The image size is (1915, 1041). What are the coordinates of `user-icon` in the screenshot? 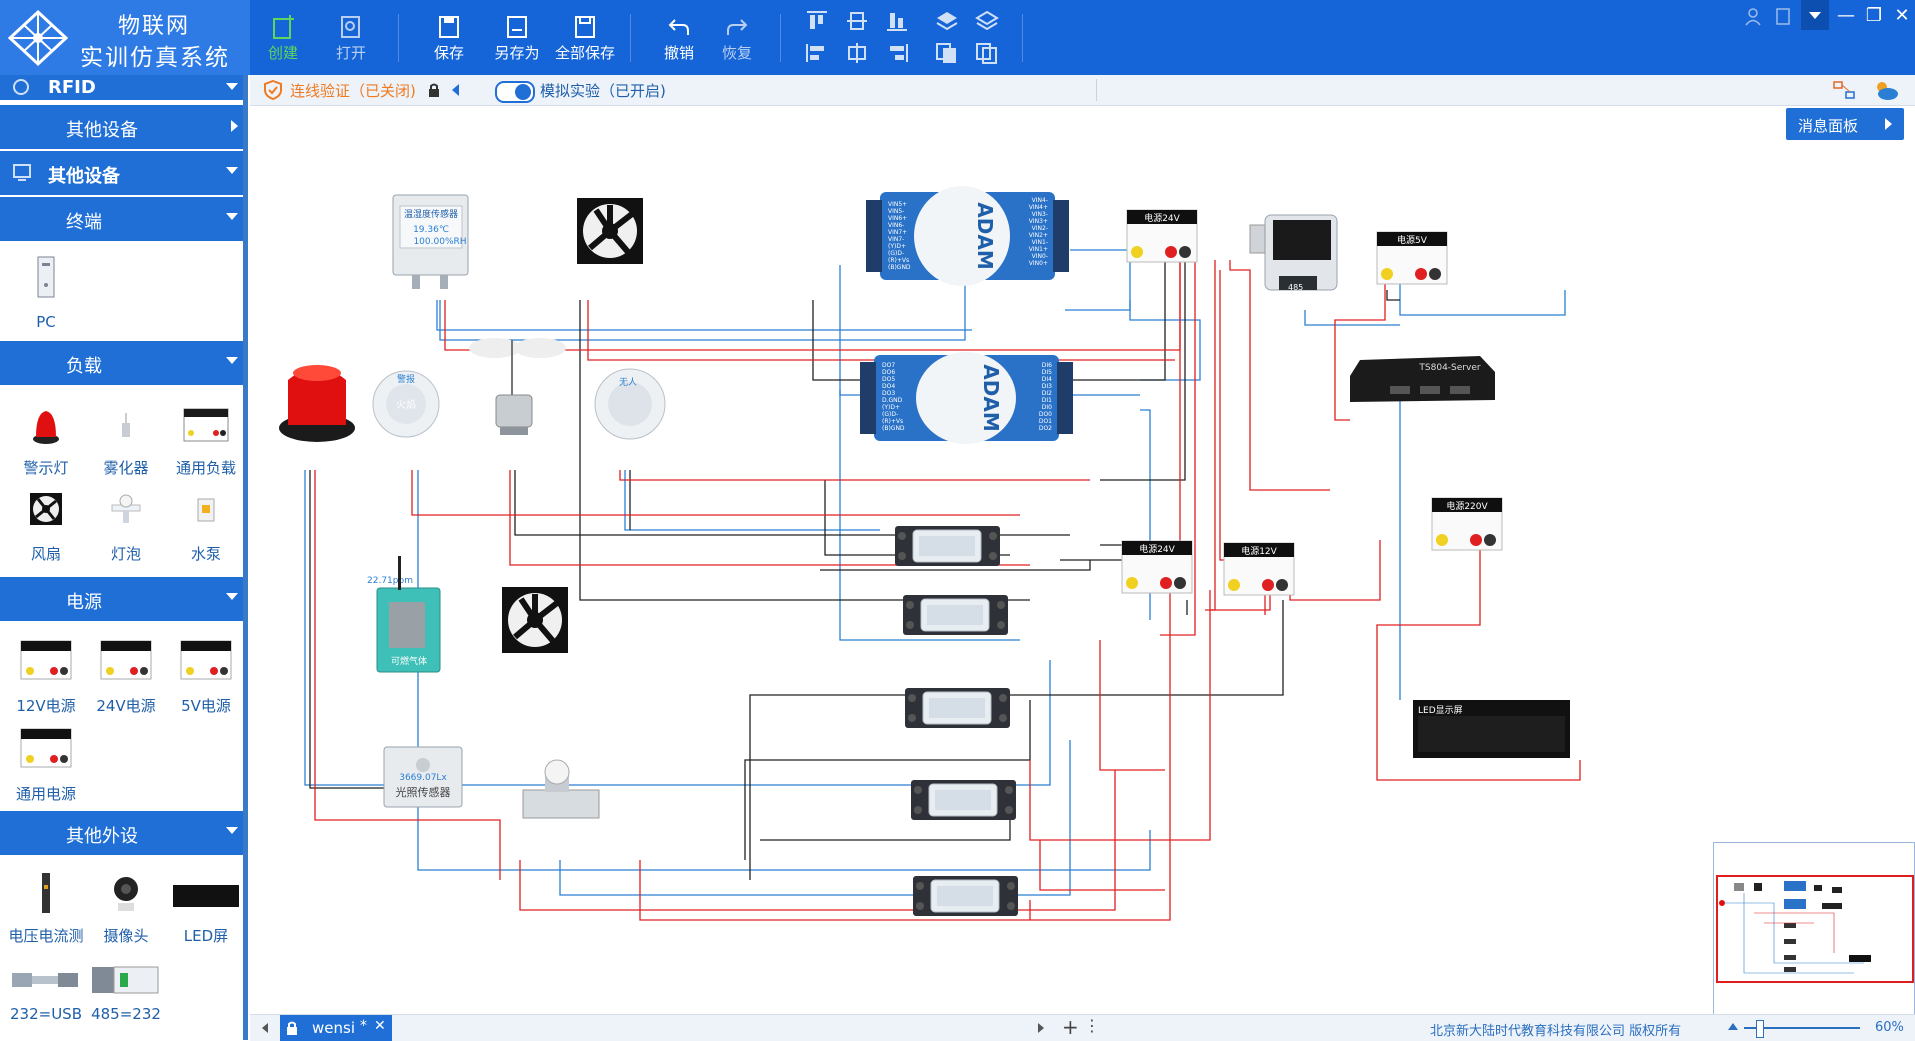 It's located at (1753, 16).